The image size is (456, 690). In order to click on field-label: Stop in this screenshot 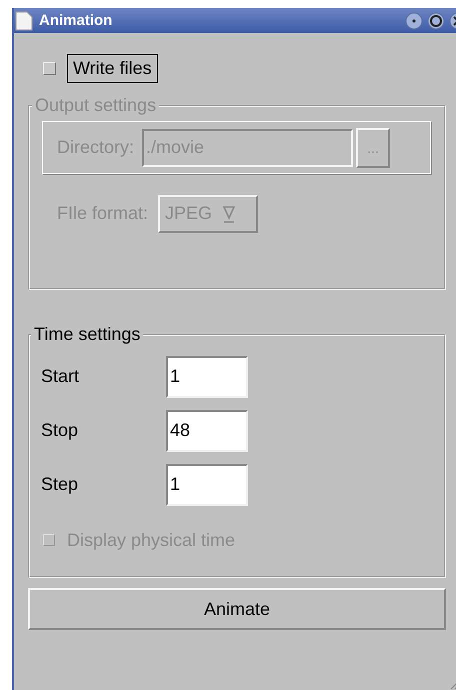, I will do `click(60, 431)`.